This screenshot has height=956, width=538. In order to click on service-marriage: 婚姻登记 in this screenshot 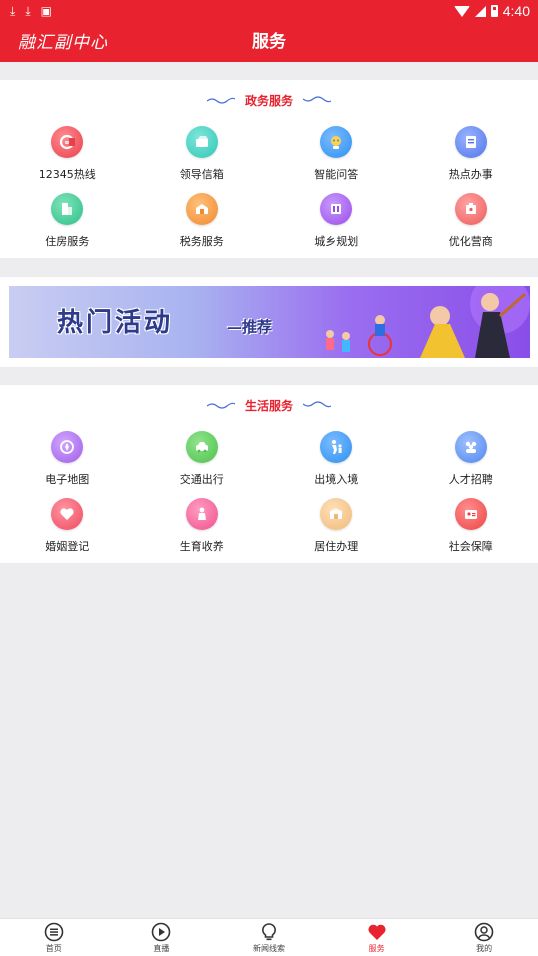, I will do `click(67, 526)`.